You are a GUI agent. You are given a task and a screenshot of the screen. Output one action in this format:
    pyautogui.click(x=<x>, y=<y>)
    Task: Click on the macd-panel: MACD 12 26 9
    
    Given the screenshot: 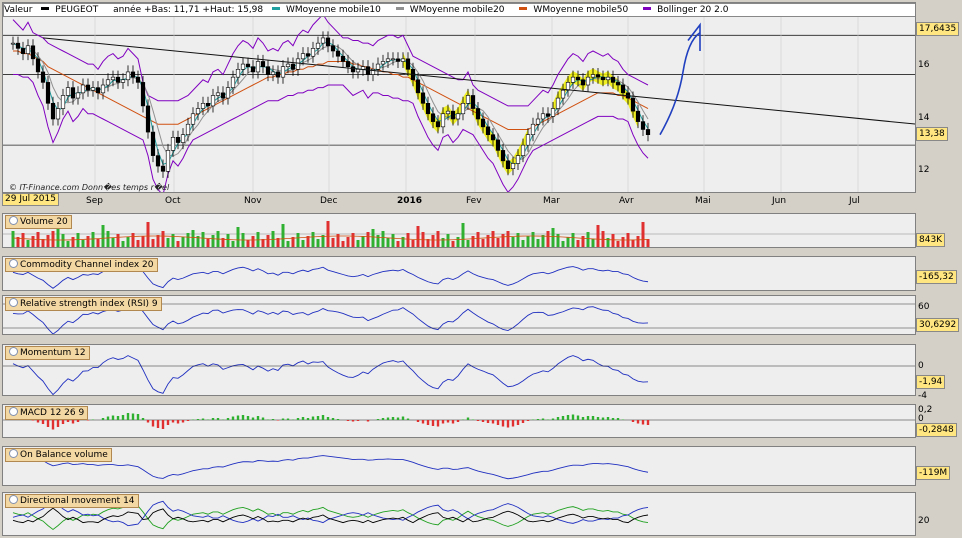 What is the action you would take?
    pyautogui.click(x=459, y=421)
    